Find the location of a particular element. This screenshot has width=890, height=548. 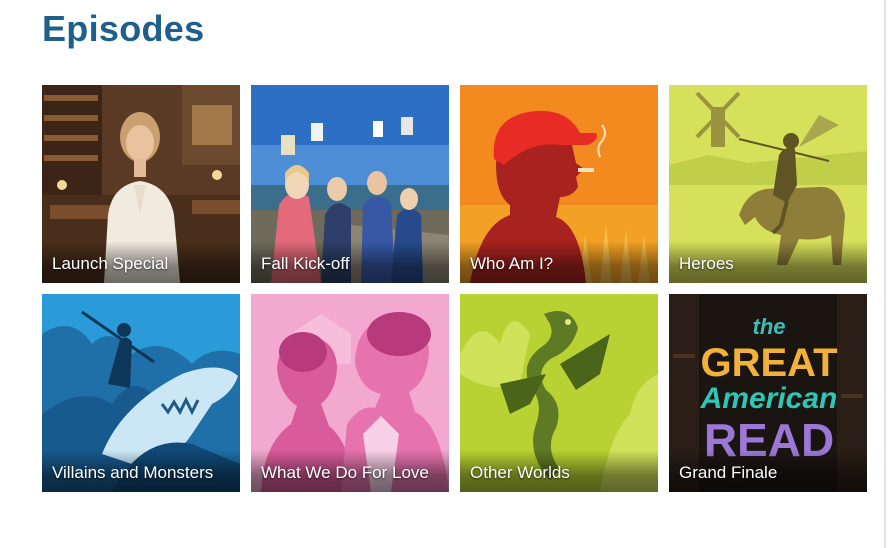

episode-label: Grand Finale is located at coordinates (728, 472).